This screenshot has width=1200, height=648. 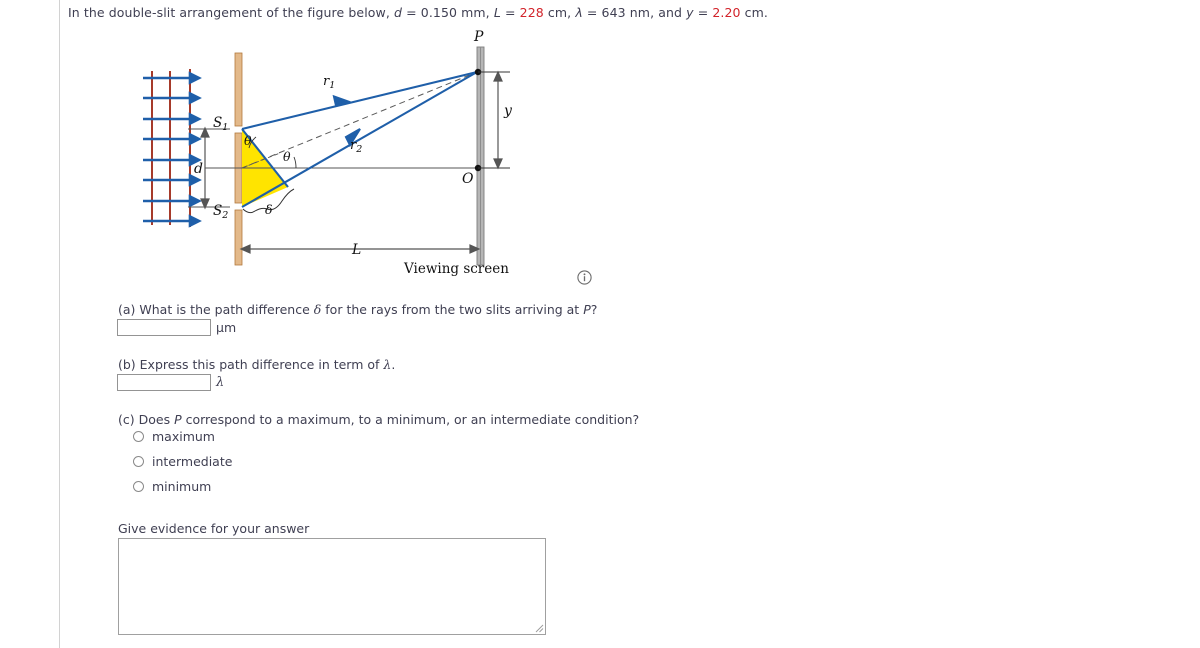 I want to click on answer-row-a: μm, so click(x=176, y=327).